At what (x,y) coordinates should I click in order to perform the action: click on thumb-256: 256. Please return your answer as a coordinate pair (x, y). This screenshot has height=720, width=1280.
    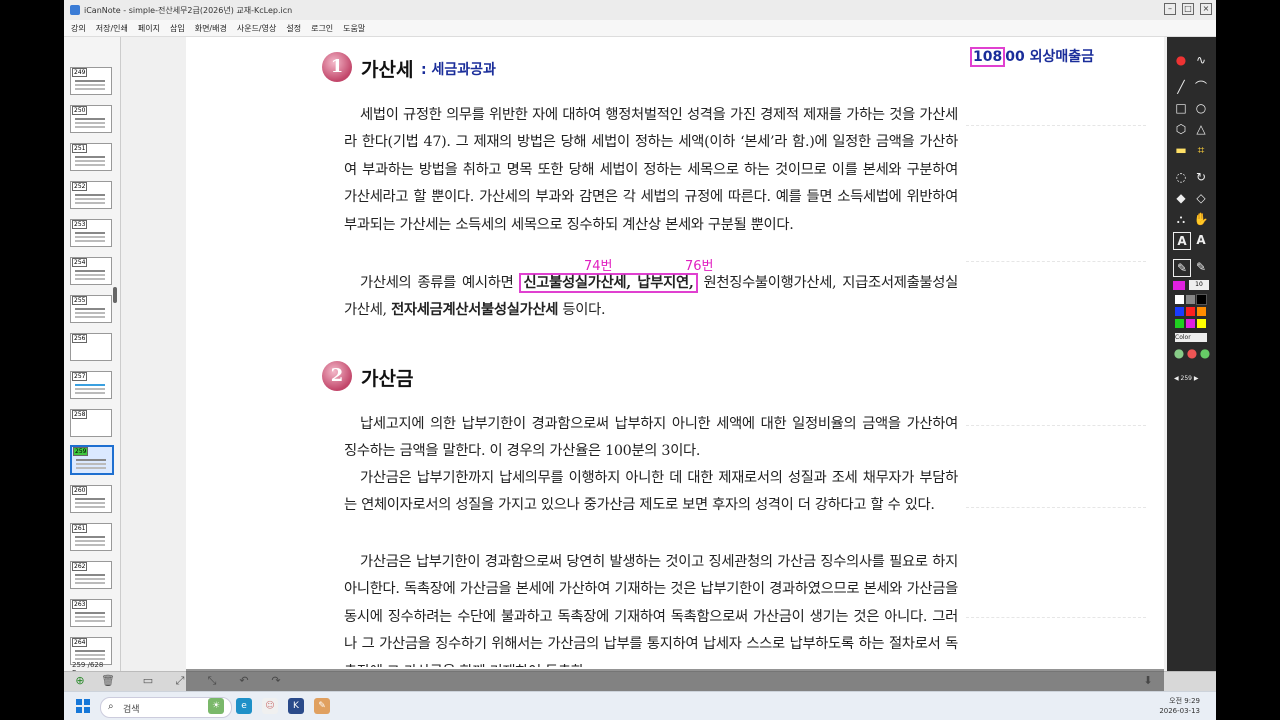
    Looking at the image, I should click on (91, 347).